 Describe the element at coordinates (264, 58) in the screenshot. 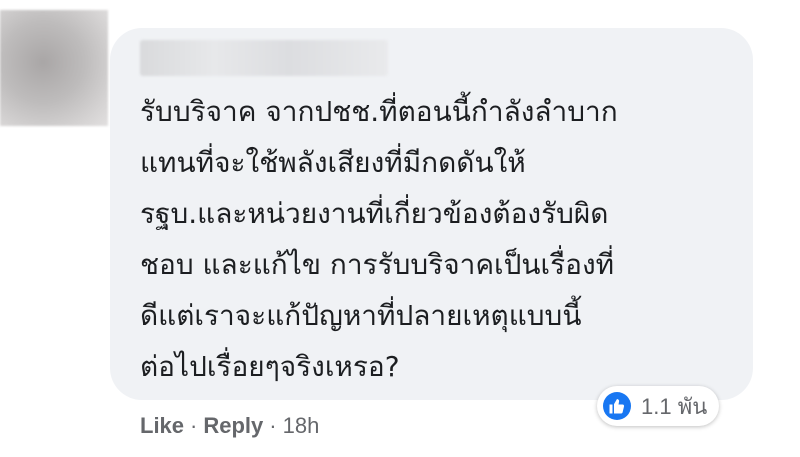

I see `author-name-redacted` at that location.